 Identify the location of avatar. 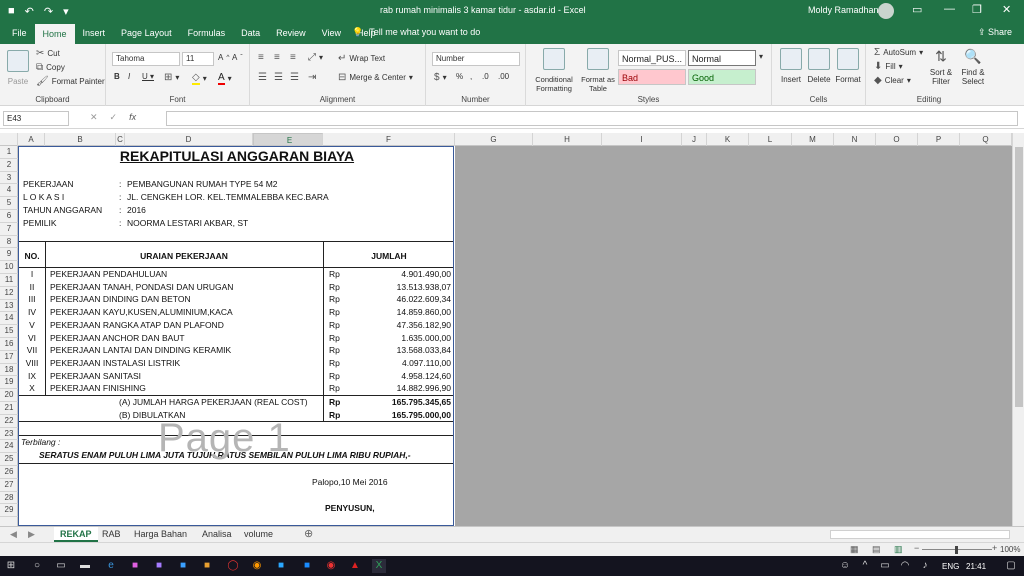
(886, 11).